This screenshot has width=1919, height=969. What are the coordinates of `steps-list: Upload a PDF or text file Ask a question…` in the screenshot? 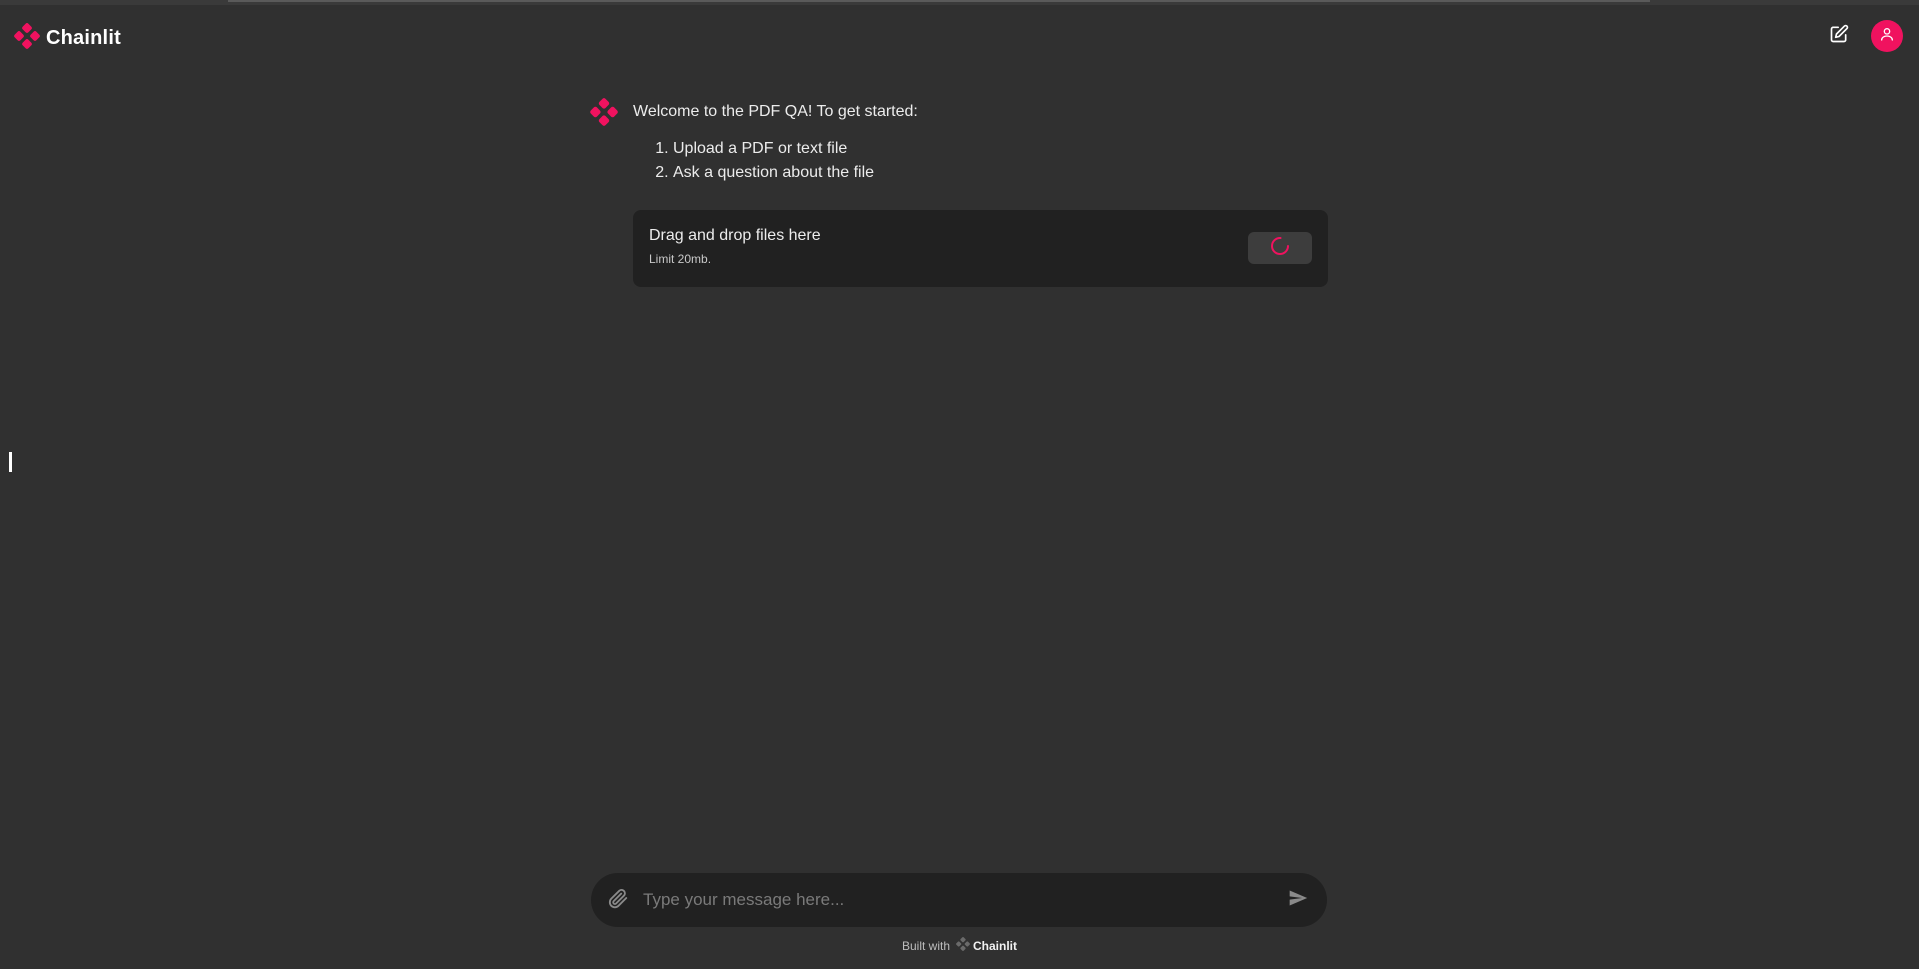 It's located at (980, 161).